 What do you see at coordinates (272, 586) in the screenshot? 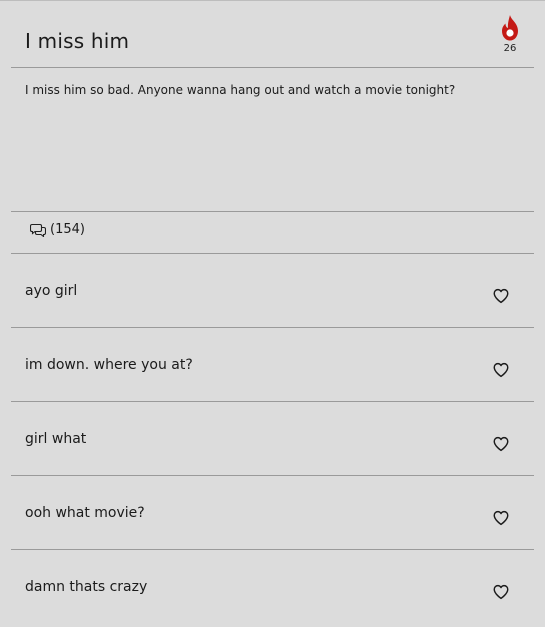
I see `comment-item: damn thats crazy` at bounding box center [272, 586].